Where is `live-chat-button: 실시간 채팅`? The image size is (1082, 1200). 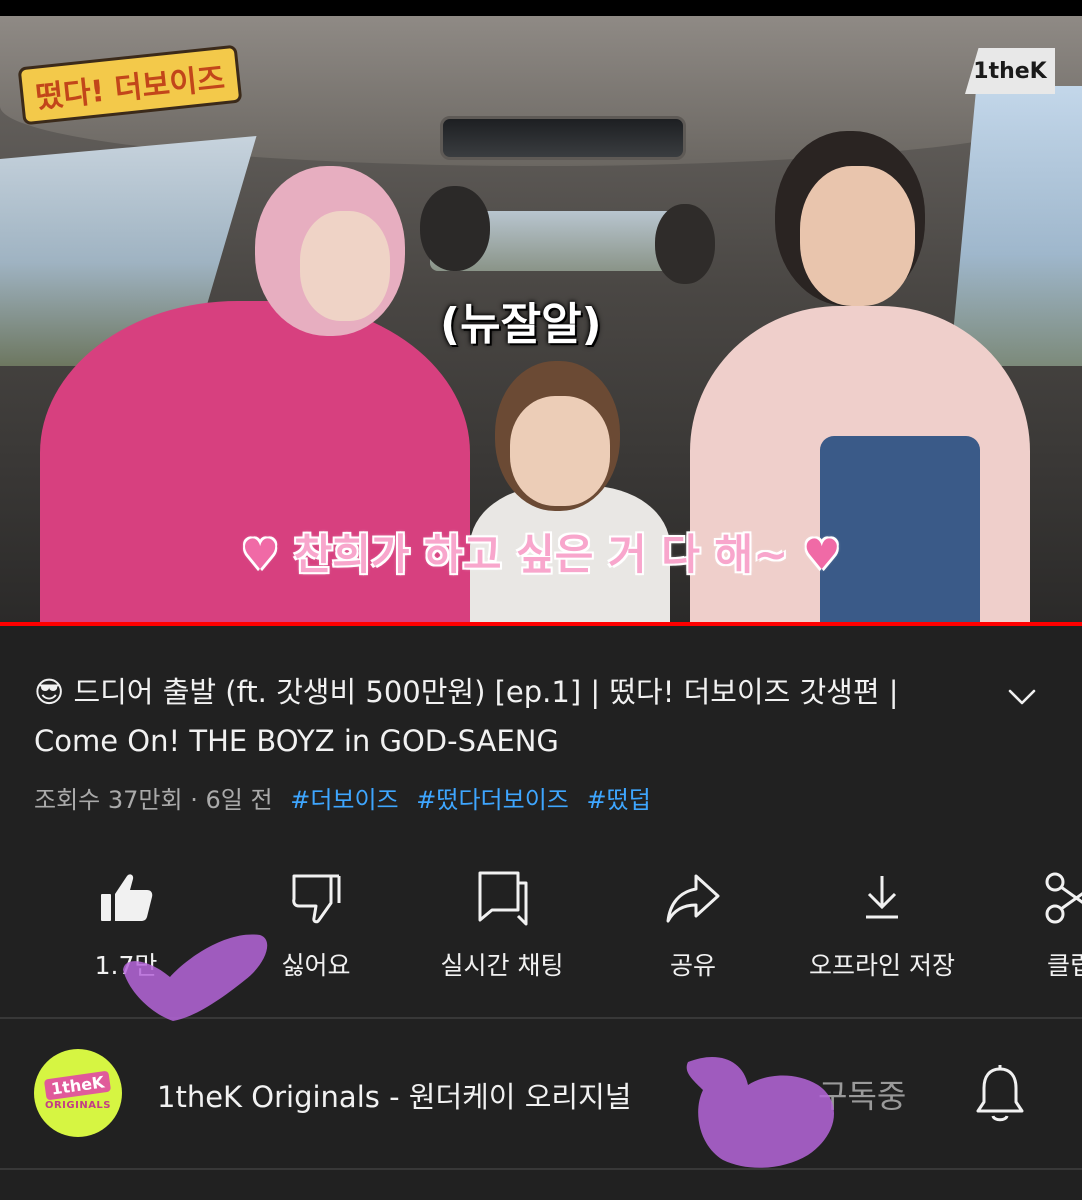 live-chat-button: 실시간 채팅 is located at coordinates (502, 925).